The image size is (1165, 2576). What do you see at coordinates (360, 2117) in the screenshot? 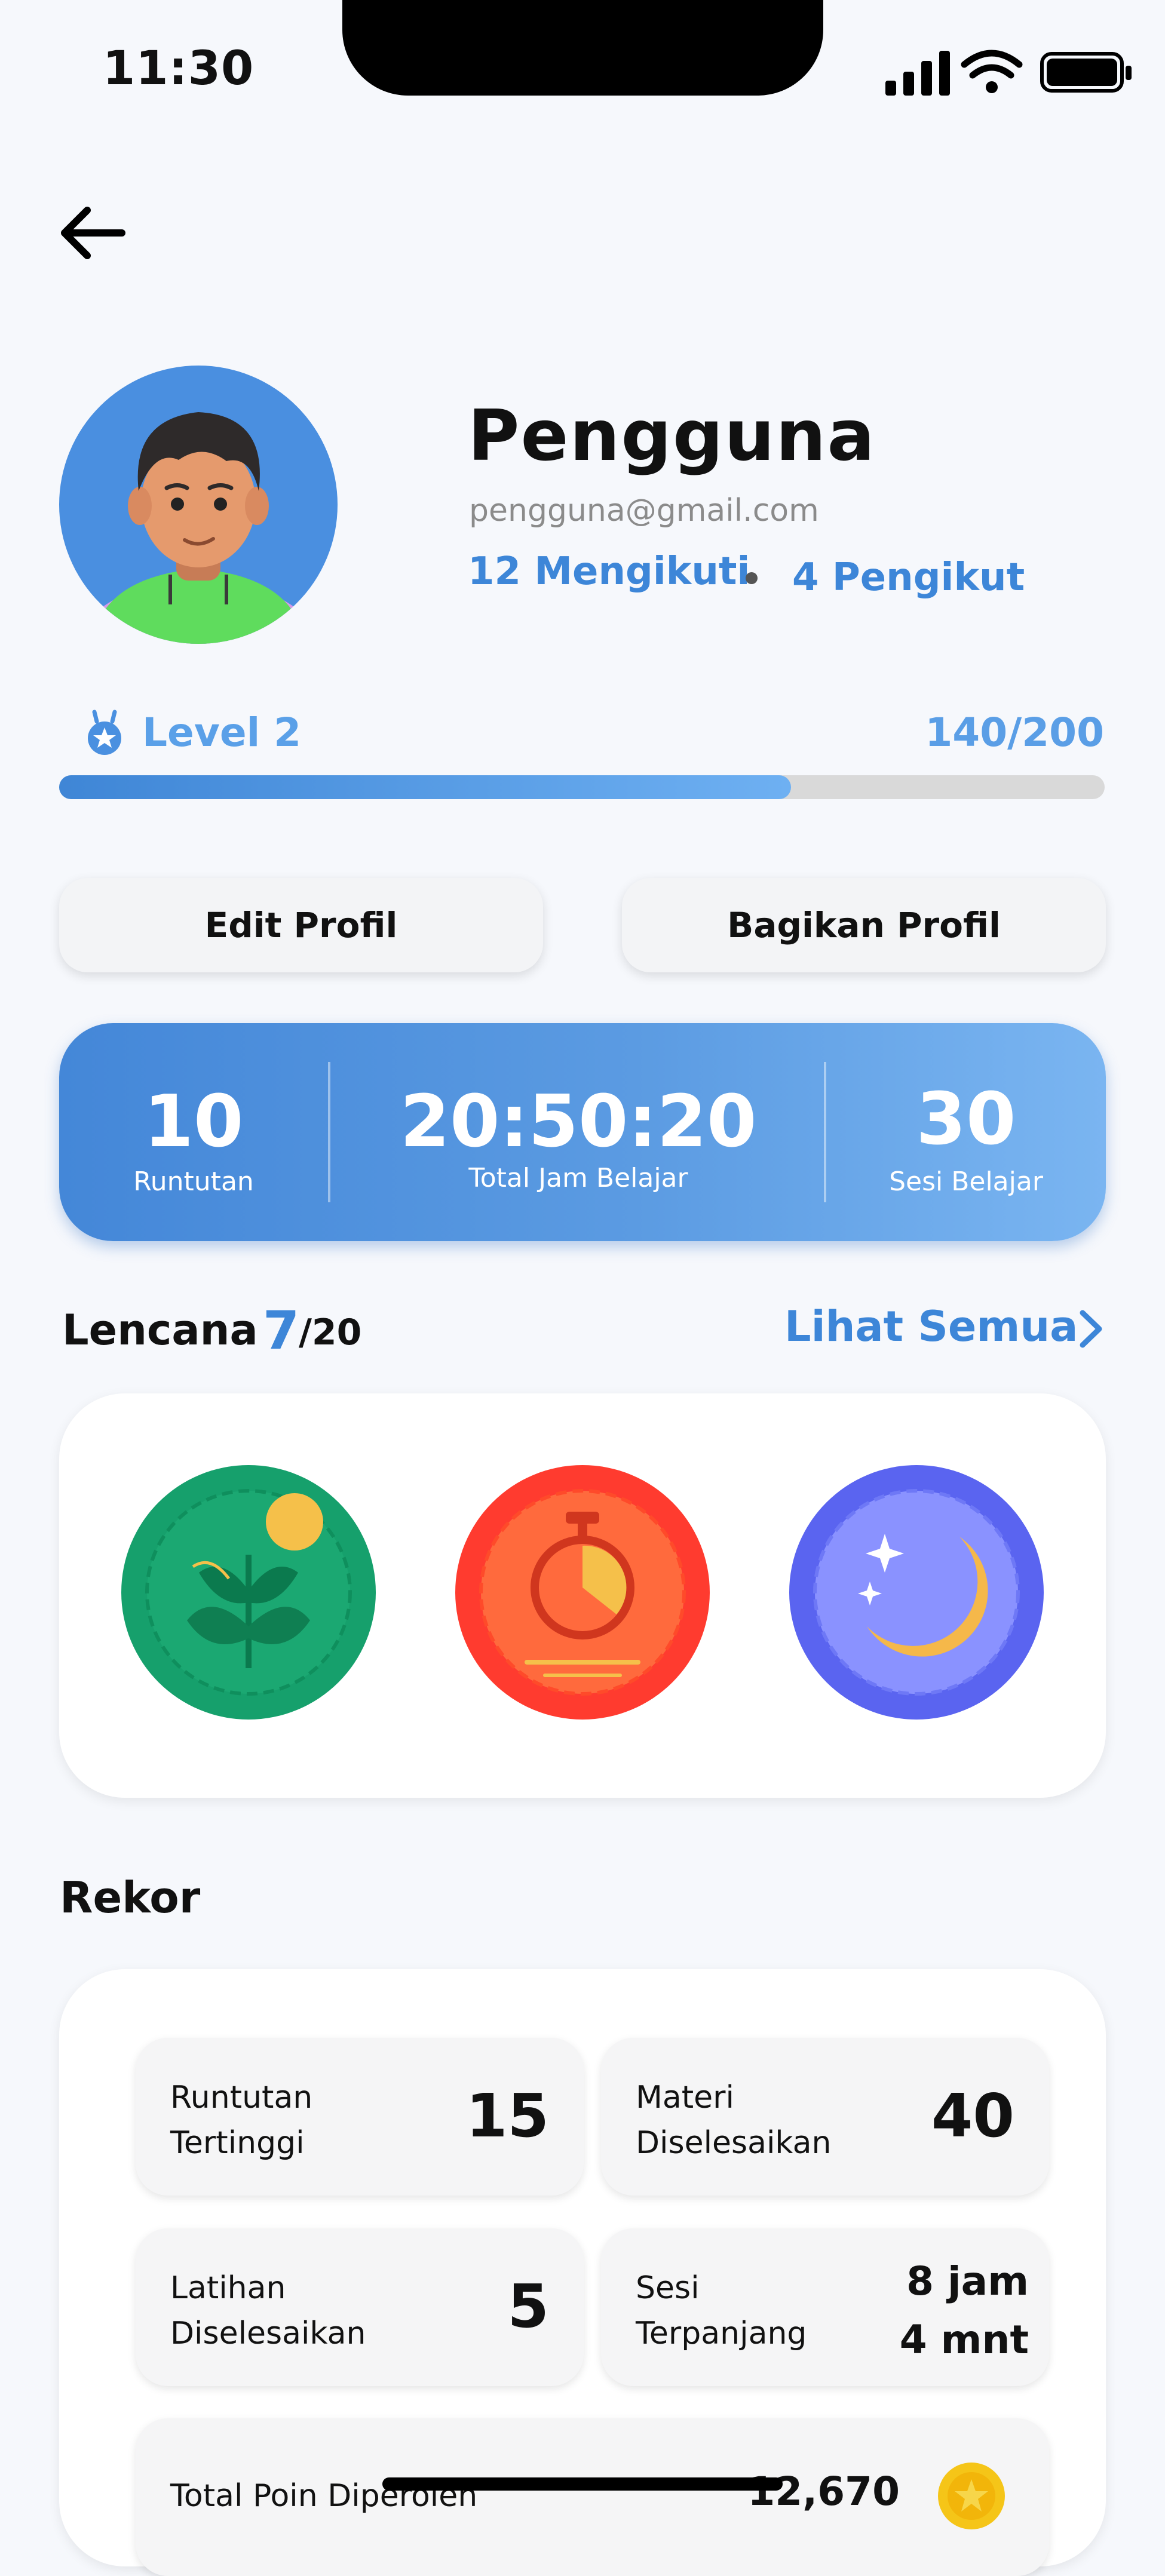
I see `record-highest-streak: Runtutan Tertinggi 15` at bounding box center [360, 2117].